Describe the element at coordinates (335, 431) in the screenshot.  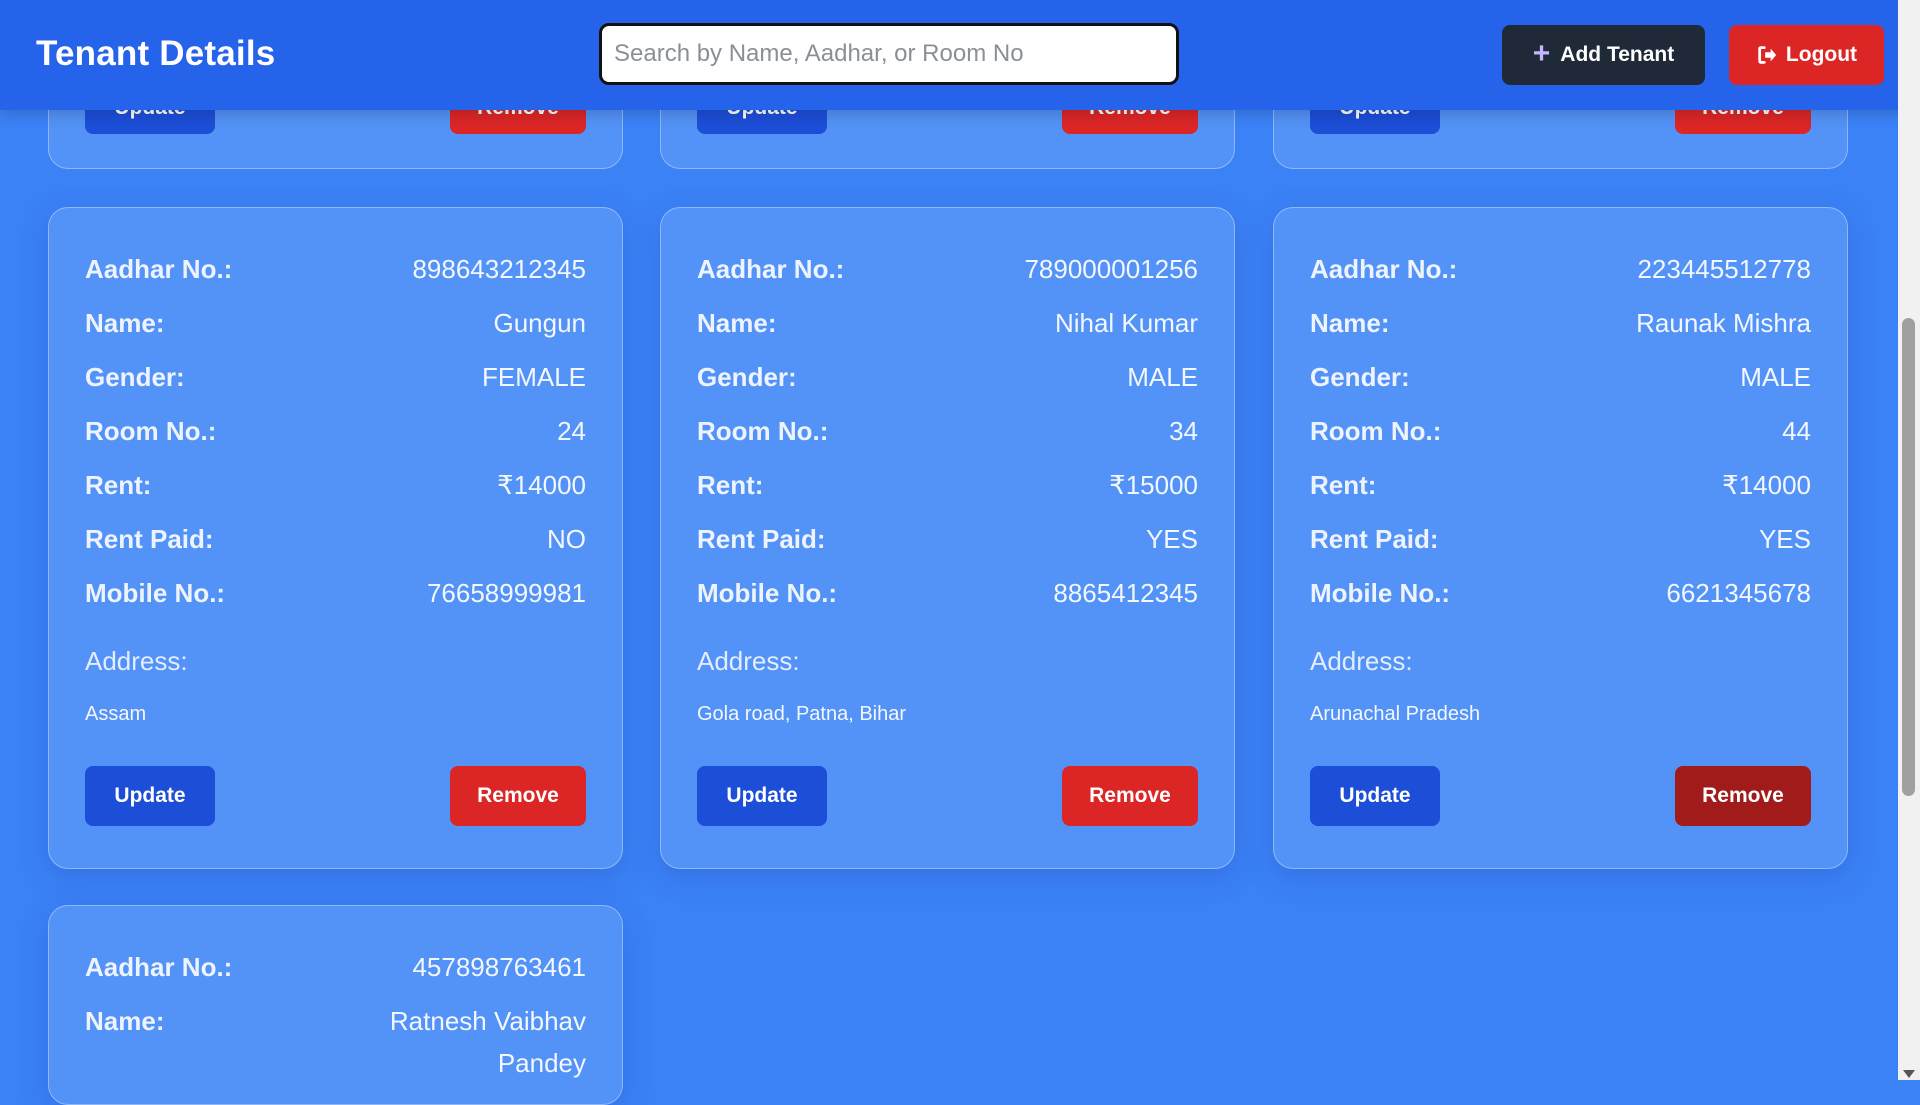
I see `room-row: Room No.: 24` at that location.